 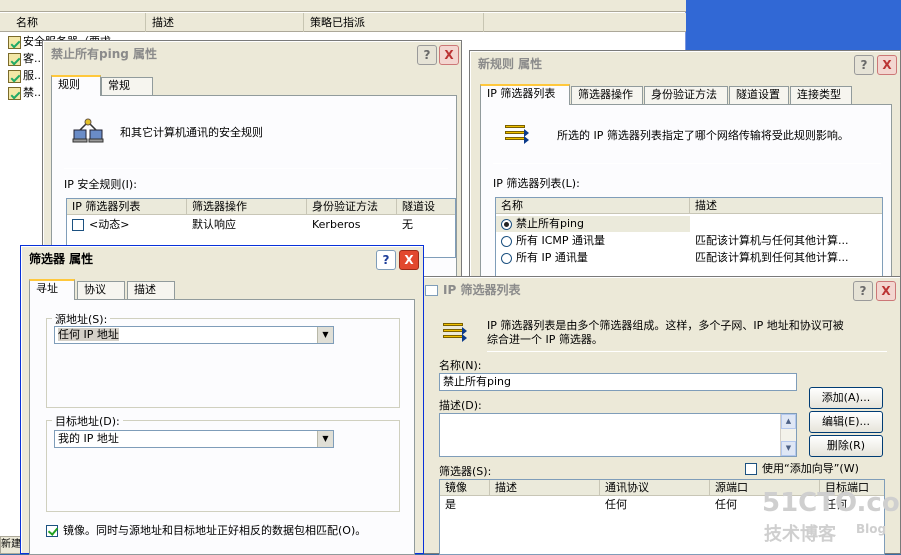 What do you see at coordinates (52, 531) in the screenshot?
I see `mirror-checkbox` at bounding box center [52, 531].